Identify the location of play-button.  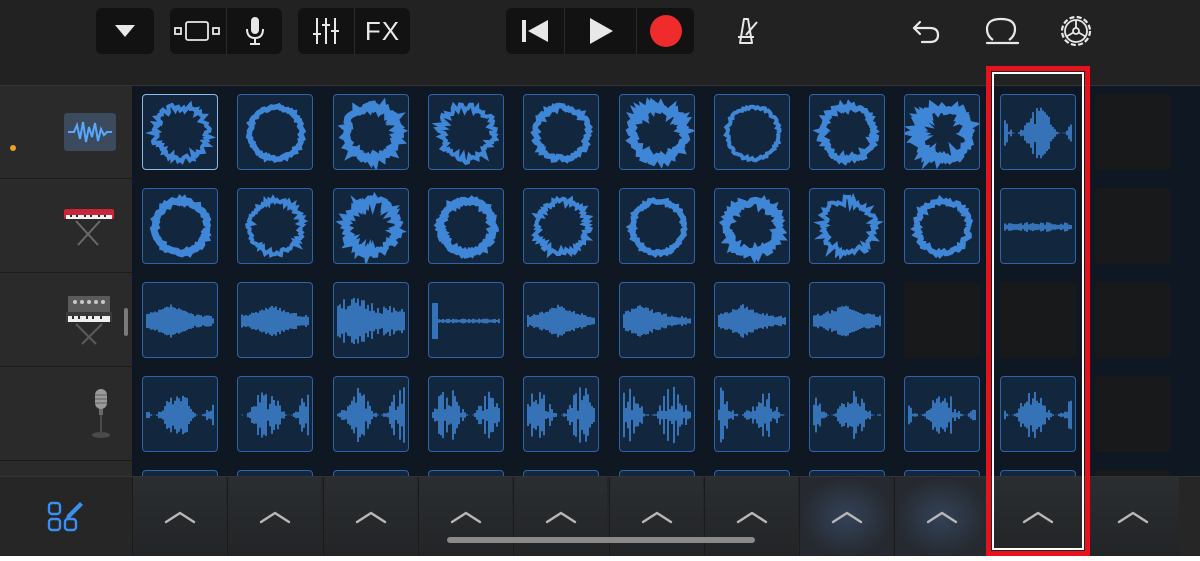
(600, 31).